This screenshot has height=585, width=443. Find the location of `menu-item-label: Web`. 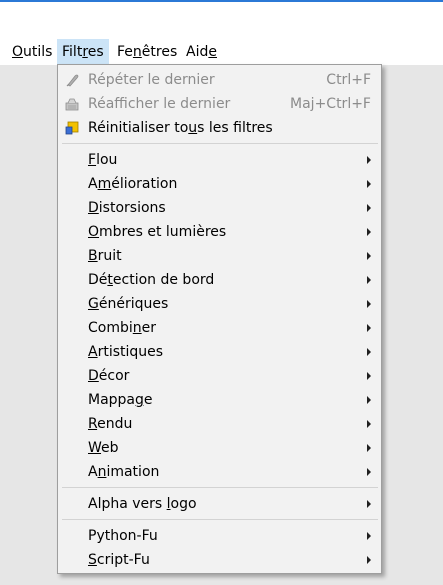

menu-item-label: Web is located at coordinates (103, 448).